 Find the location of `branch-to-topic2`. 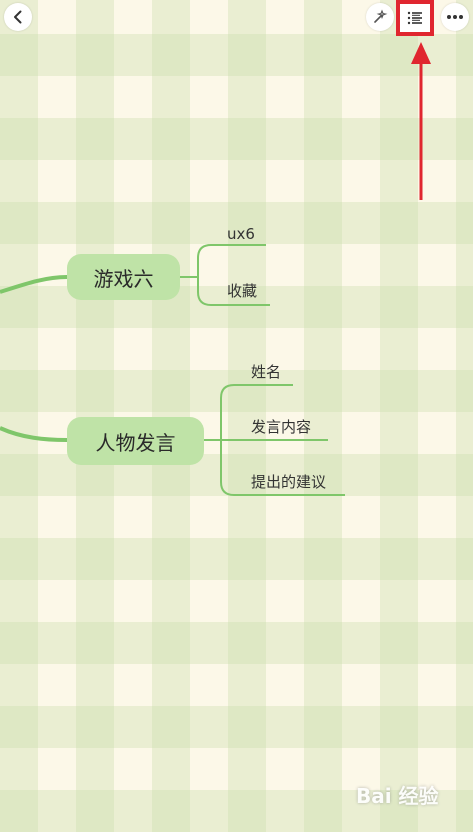

branch-to-topic2 is located at coordinates (34, 434).